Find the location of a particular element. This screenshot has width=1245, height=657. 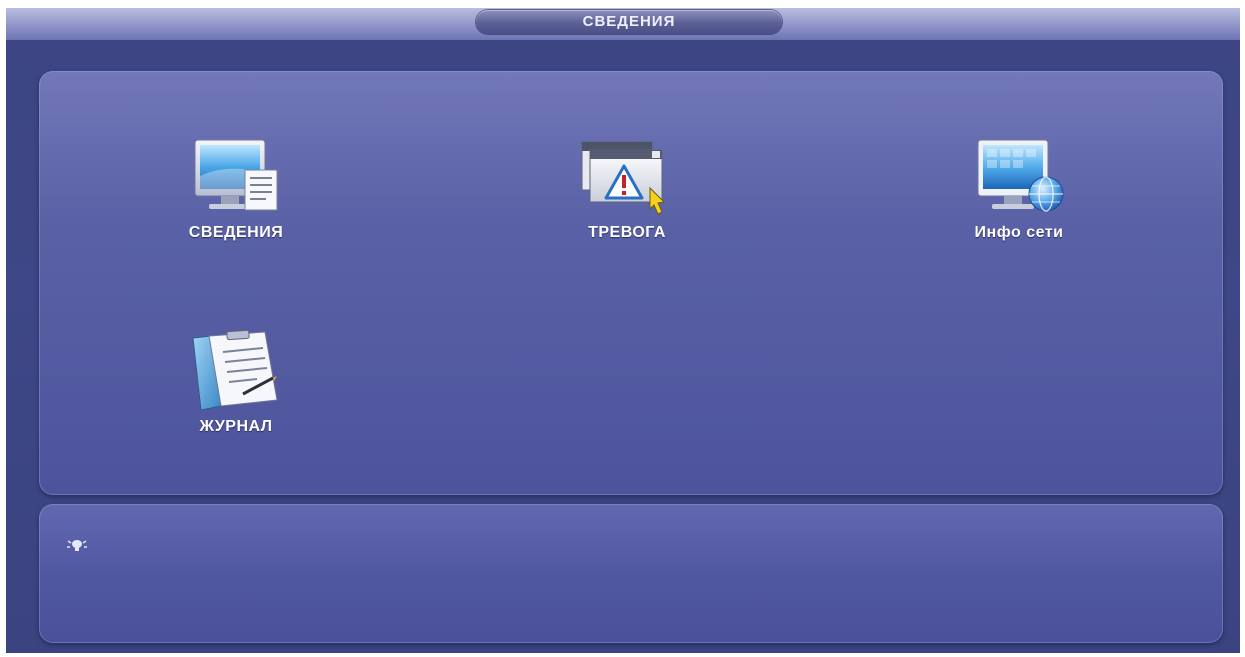

menu-item-network-info: Инфо сети is located at coordinates (1019, 192).